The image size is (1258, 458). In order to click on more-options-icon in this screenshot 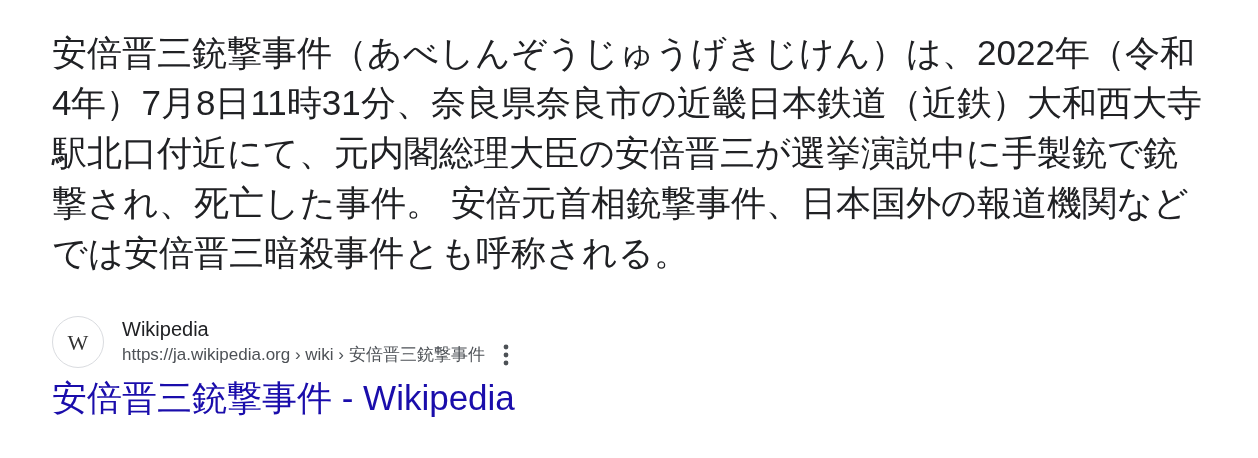, I will do `click(505, 355)`.